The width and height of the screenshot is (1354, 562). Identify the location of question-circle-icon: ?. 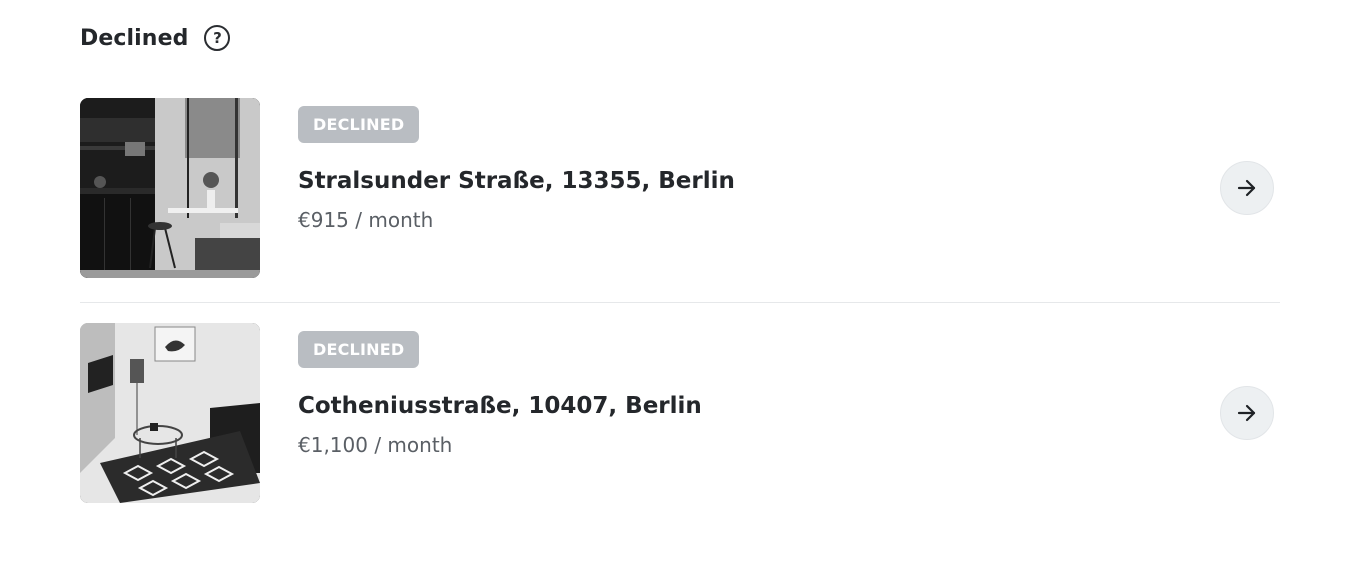
(217, 38).